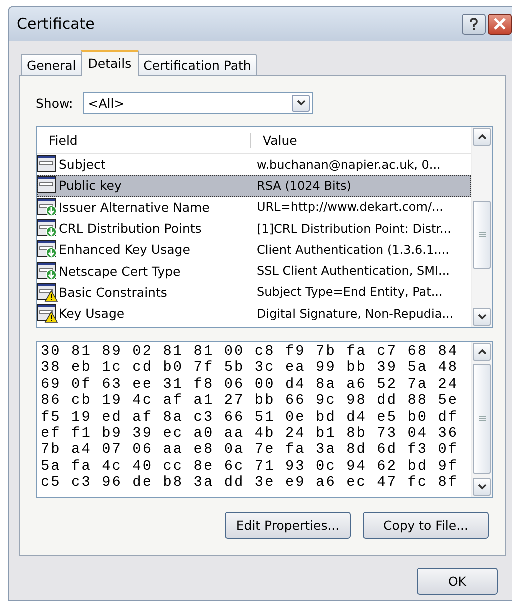 The image size is (512, 607). What do you see at coordinates (250, 401) in the screenshot?
I see `hex-line: 86 cb 19 4c af a1 27 bb 66 9c 98 dd 88 5e` at bounding box center [250, 401].